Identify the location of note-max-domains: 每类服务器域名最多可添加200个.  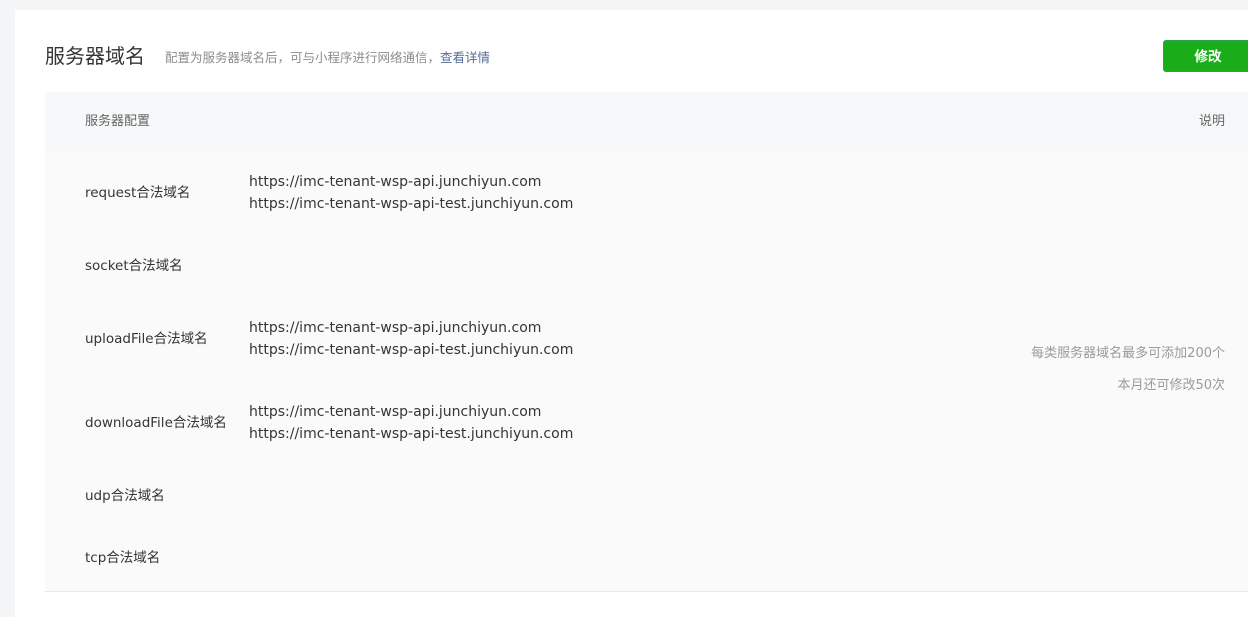
(1128, 353).